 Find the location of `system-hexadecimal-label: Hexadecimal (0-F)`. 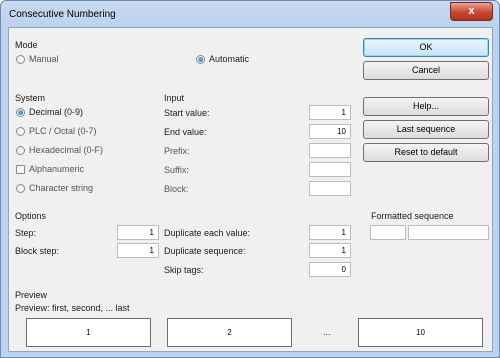

system-hexadecimal-label: Hexadecimal (0-F) is located at coordinates (66, 150).